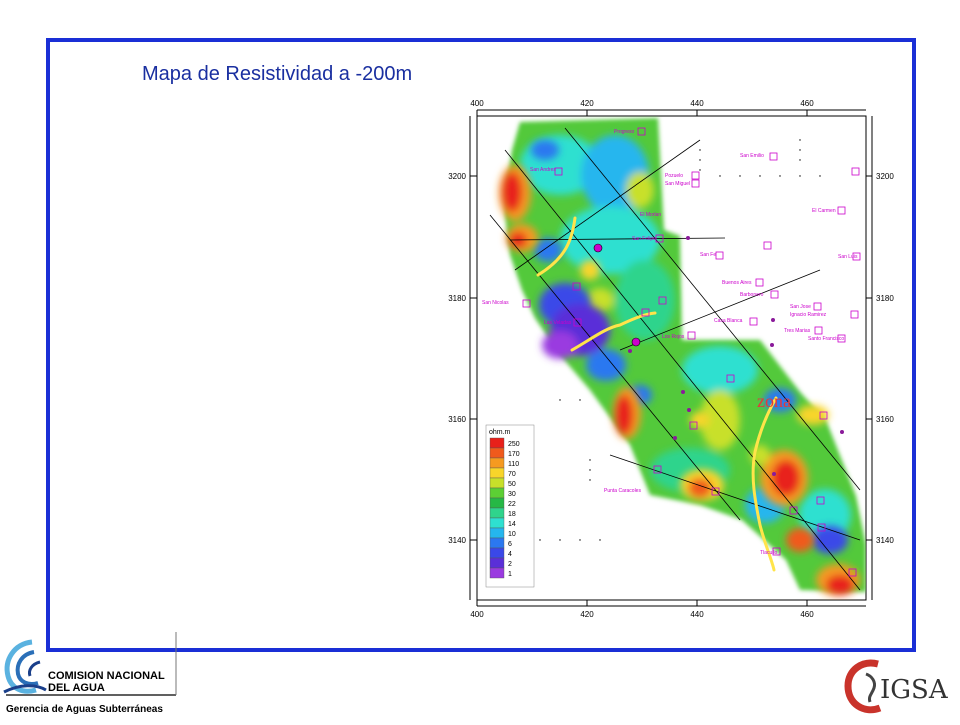 Image resolution: width=960 pixels, height=725 pixels. I want to click on site-label: El Morlan, so click(650, 215).